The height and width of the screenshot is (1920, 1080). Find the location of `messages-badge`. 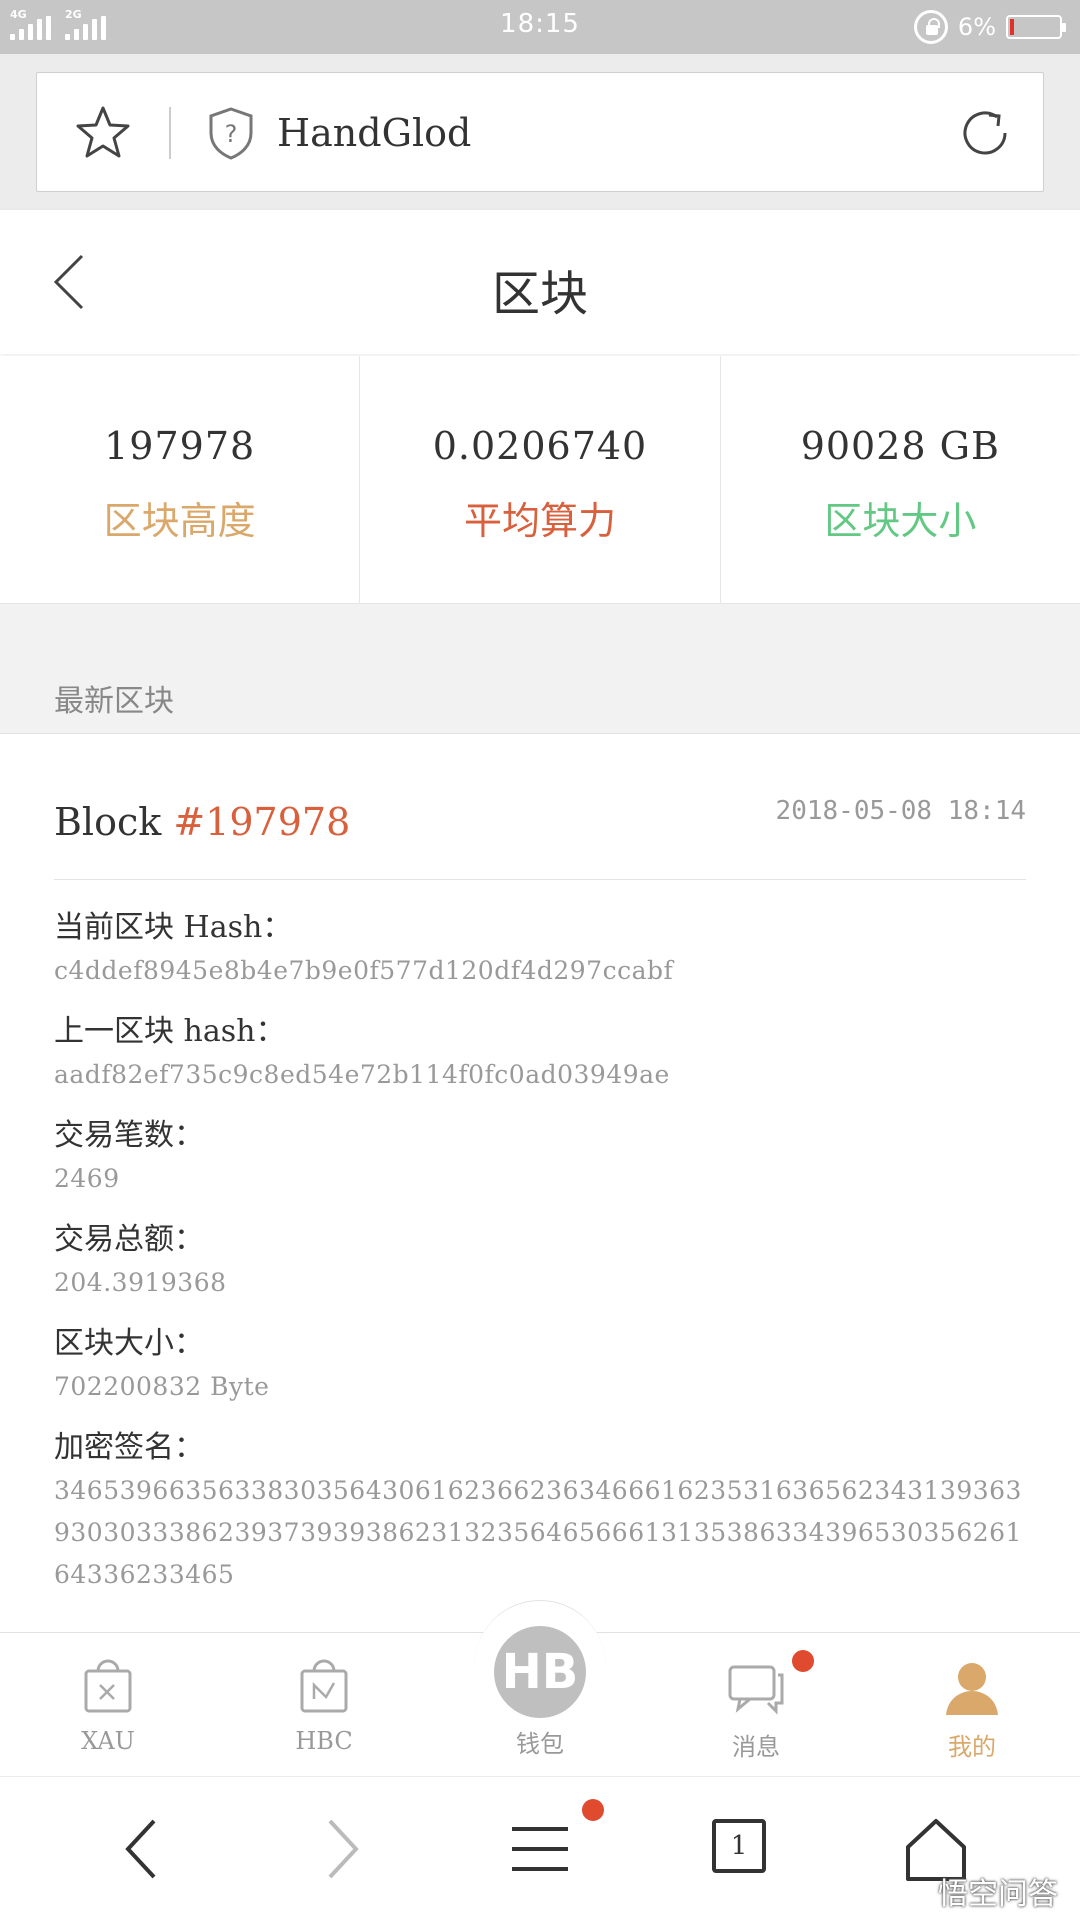

messages-badge is located at coordinates (803, 1661).